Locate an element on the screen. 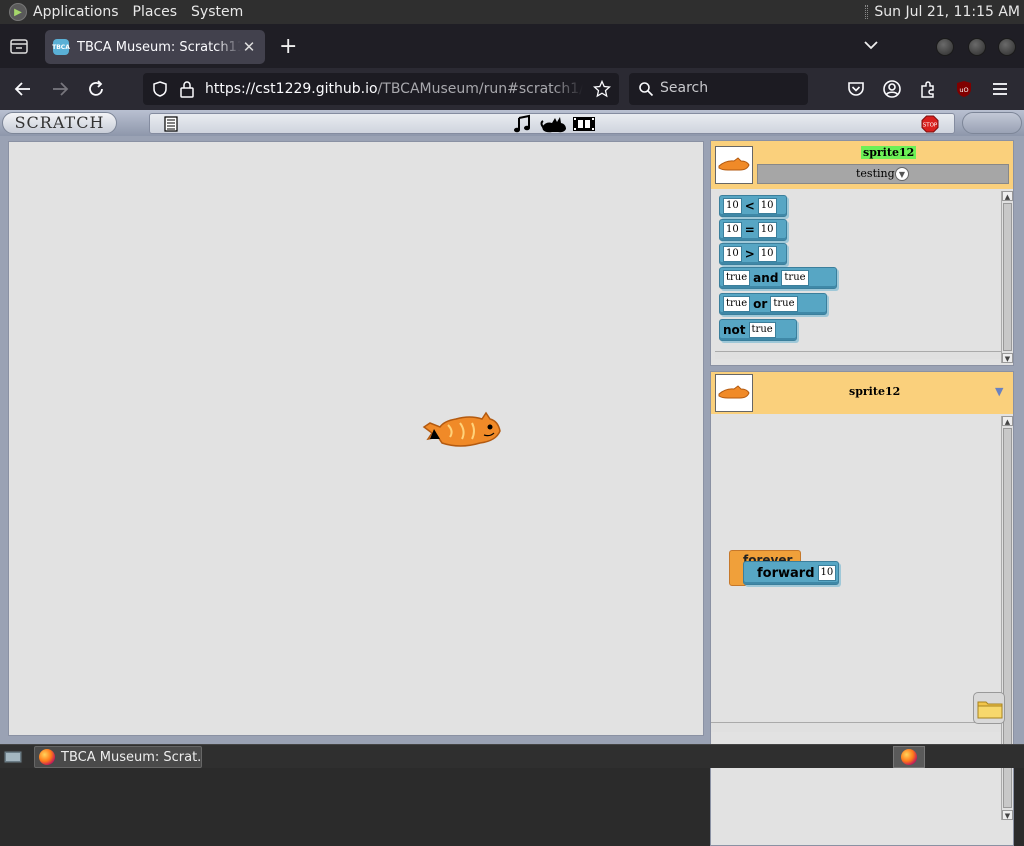  category-dropdown: testing ▼ is located at coordinates (883, 174).